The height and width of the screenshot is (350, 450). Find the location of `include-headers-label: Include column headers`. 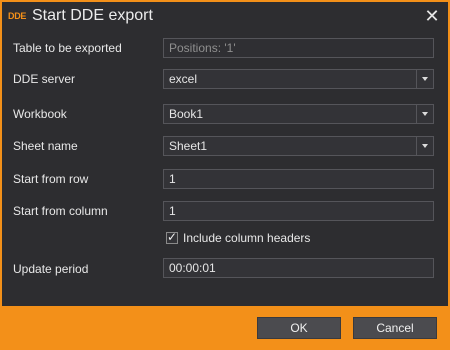

include-headers-label: Include column headers is located at coordinates (246, 238).